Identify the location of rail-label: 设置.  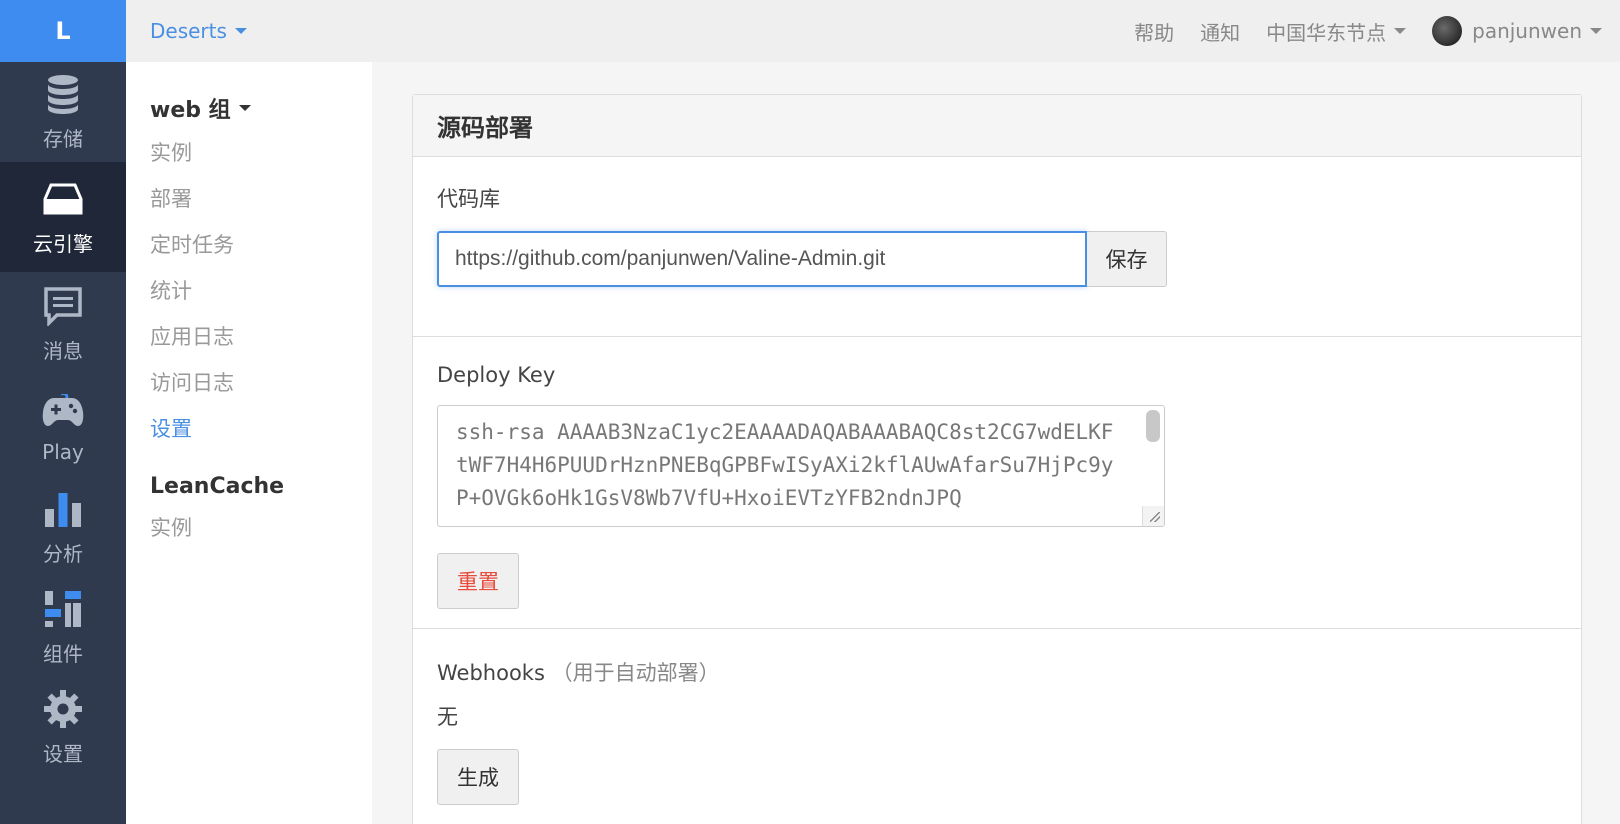
(63, 753).